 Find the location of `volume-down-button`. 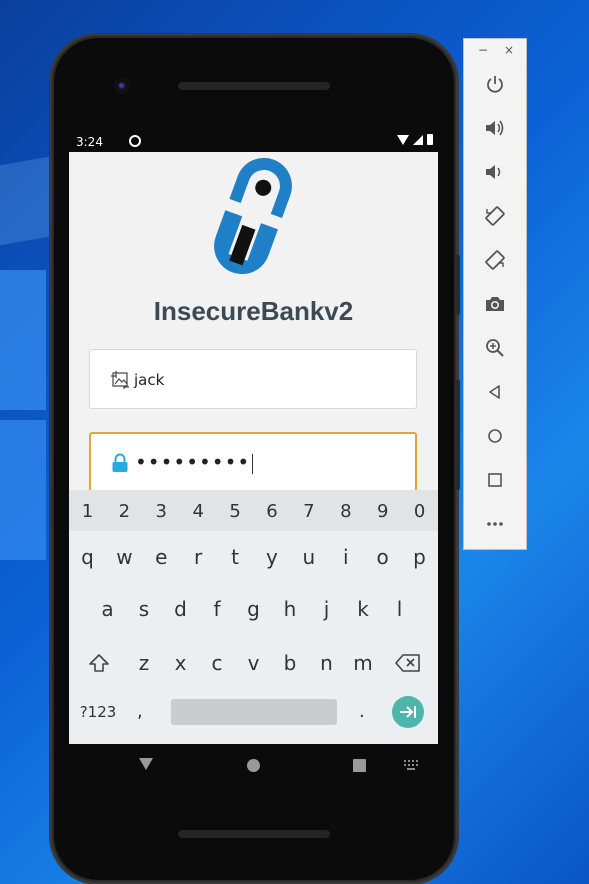

volume-down-button is located at coordinates (495, 172).